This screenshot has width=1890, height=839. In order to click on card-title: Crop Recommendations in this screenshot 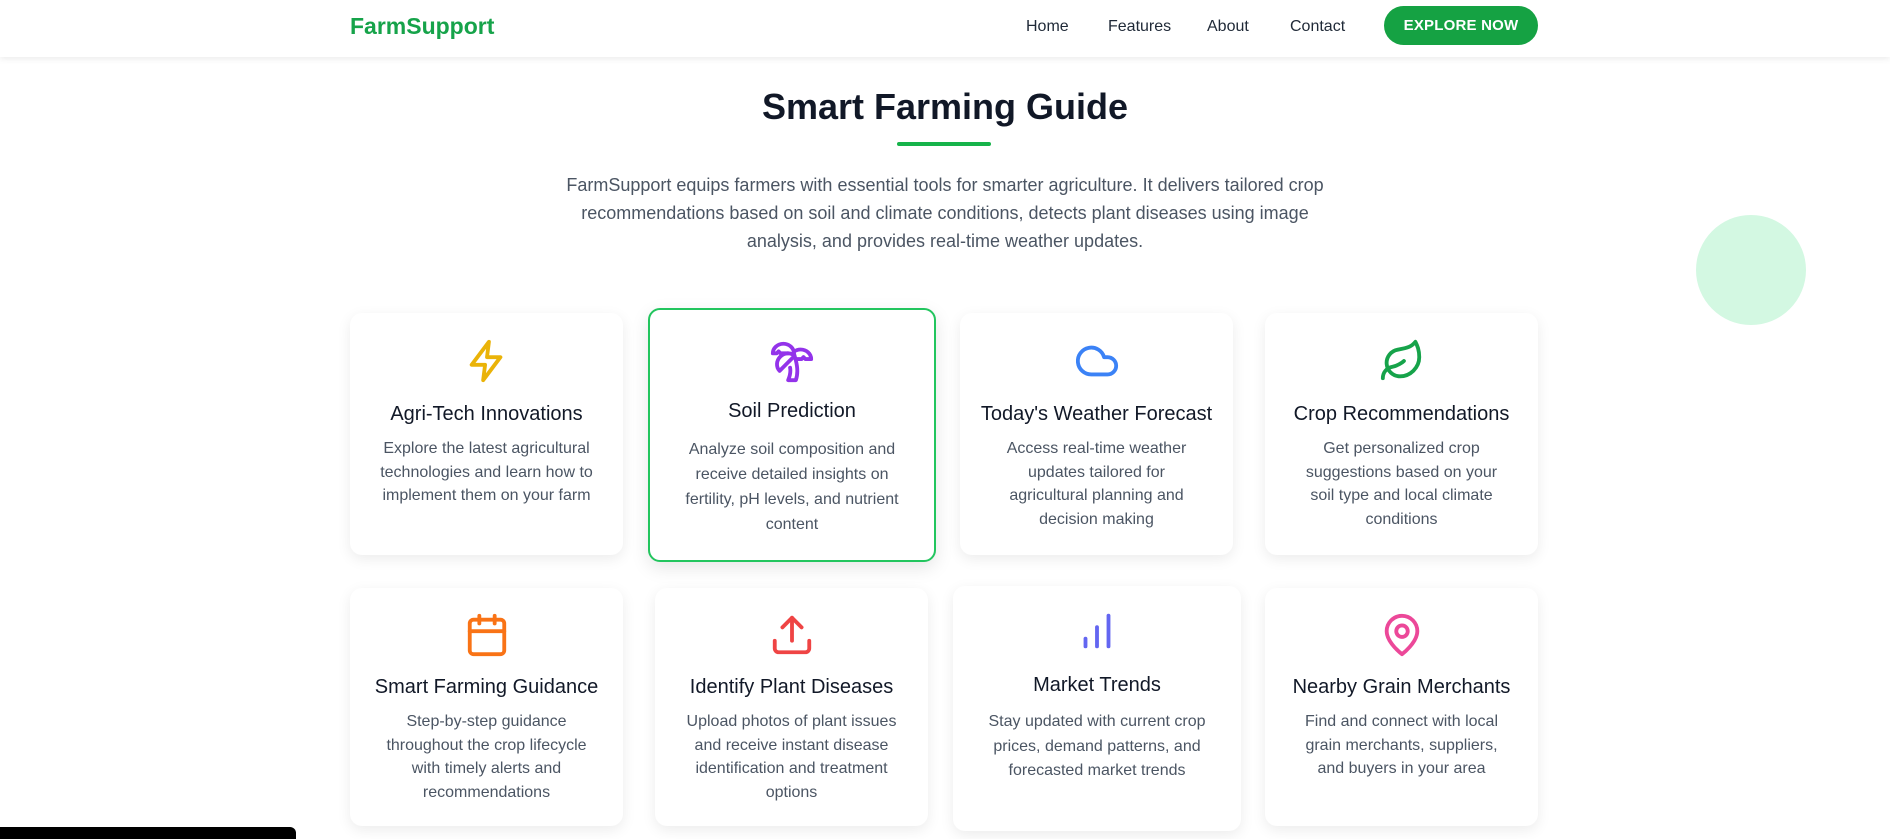, I will do `click(1401, 414)`.